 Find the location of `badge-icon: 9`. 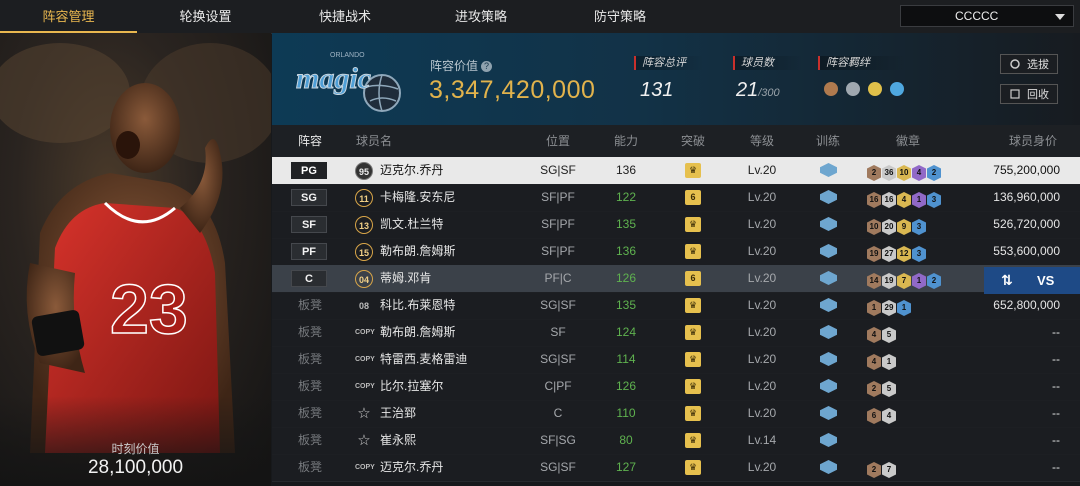

badge-icon: 9 is located at coordinates (904, 227).